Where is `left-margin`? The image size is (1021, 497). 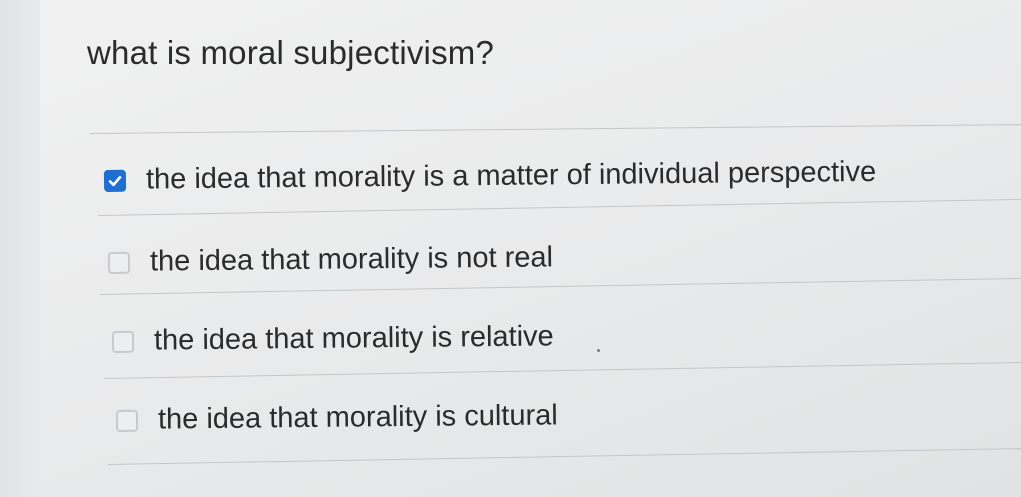 left-margin is located at coordinates (20, 248).